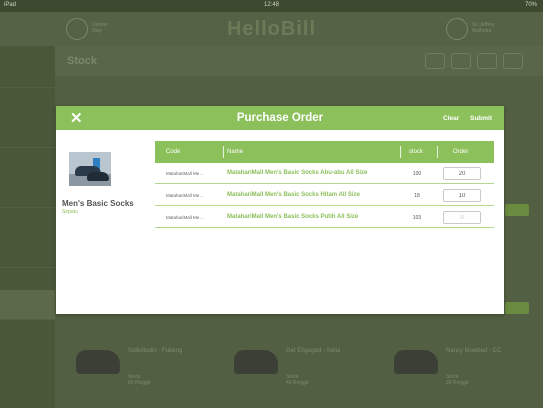  I want to click on battery-level: 70%, so click(530, 5).